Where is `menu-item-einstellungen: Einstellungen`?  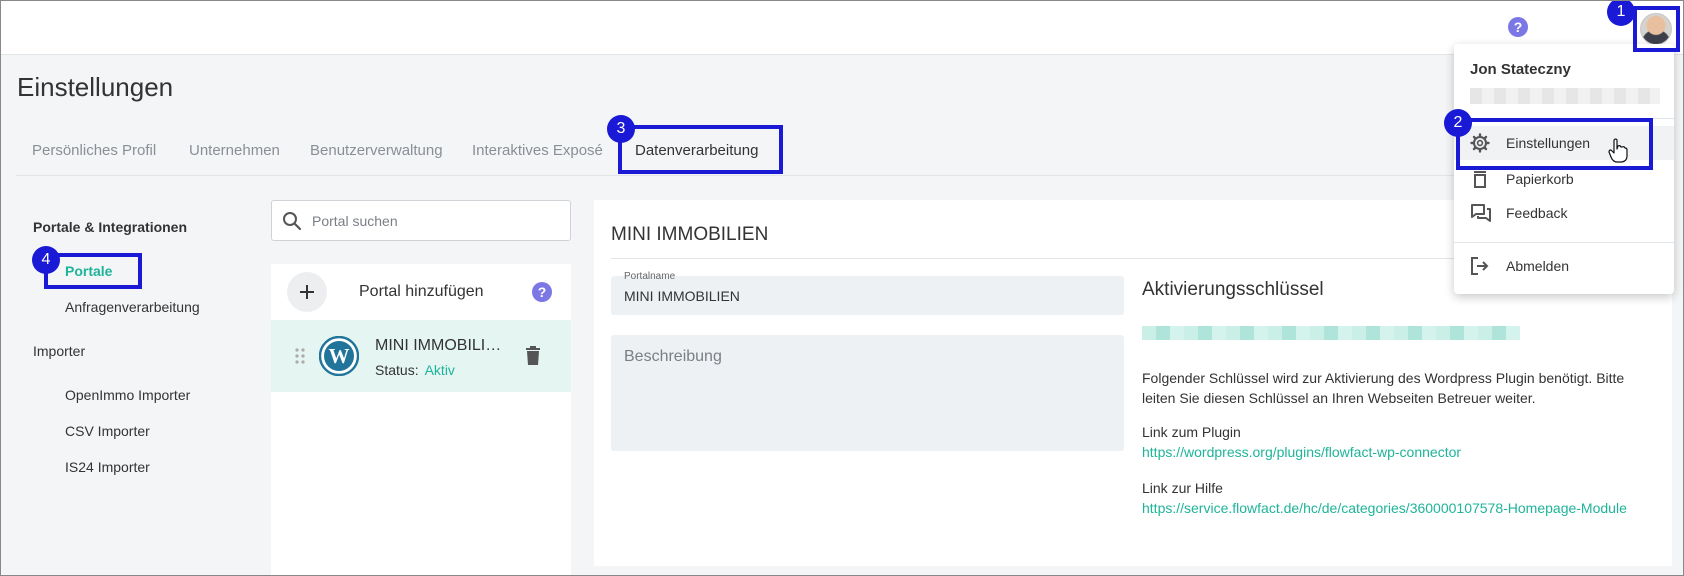
menu-item-einstellungen: Einstellungen is located at coordinates (1564, 143).